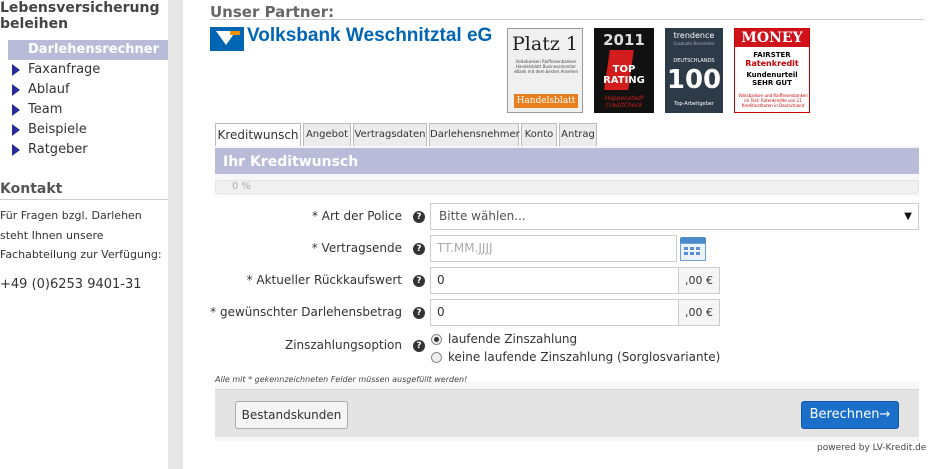 The height and width of the screenshot is (469, 939). Describe the element at coordinates (694, 43) in the screenshot. I see `badge-trend-sub: Graduate Barometer` at that location.